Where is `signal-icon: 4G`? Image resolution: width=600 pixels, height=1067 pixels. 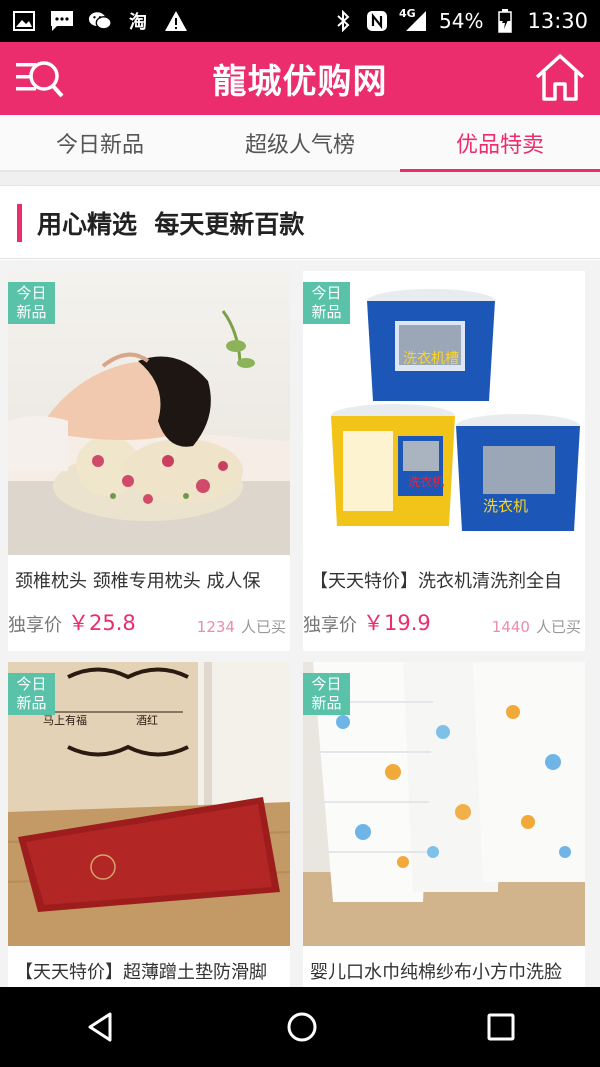 signal-icon: 4G is located at coordinates (414, 19).